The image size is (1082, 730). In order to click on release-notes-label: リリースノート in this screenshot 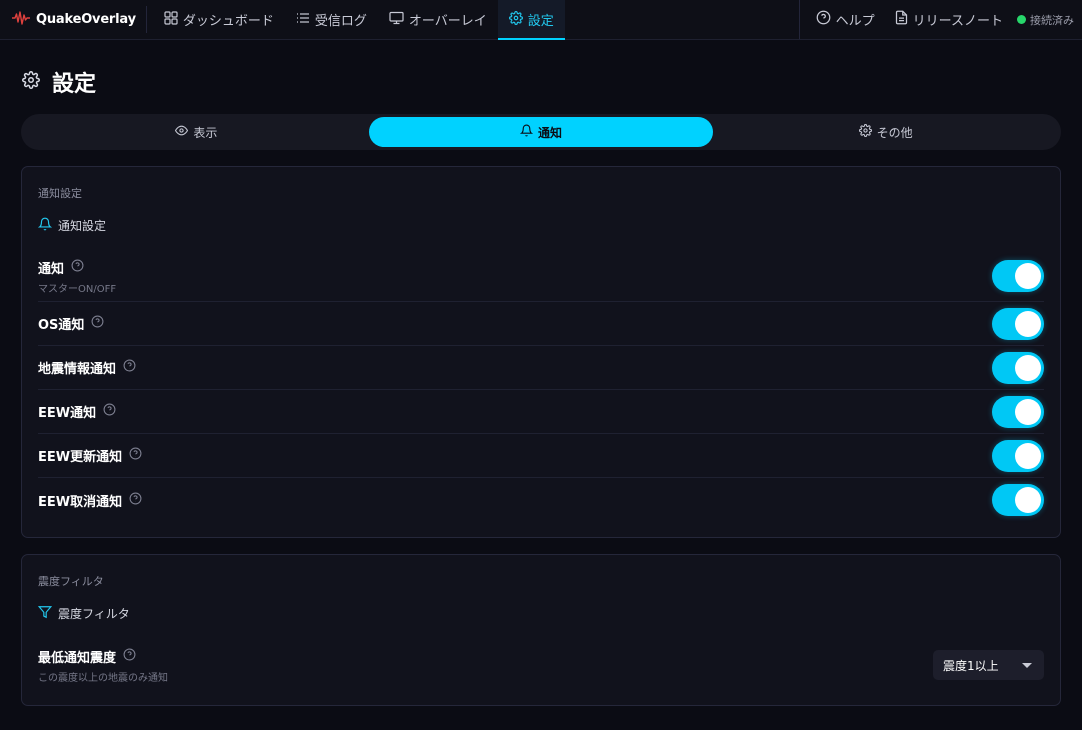, I will do `click(957, 21)`.